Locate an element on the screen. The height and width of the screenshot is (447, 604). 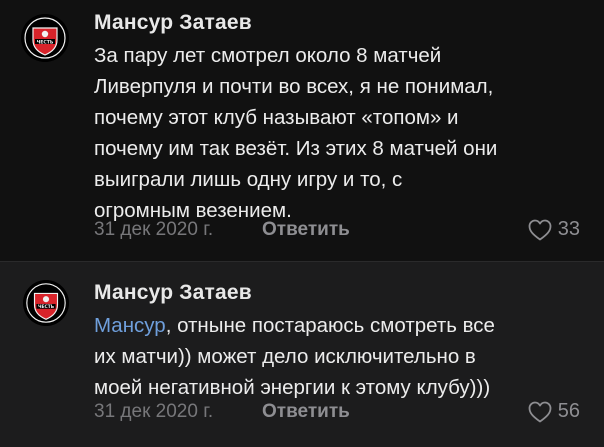
comment-text-line: моей негативной энергии к этому клубу))) is located at coordinates (292, 387).